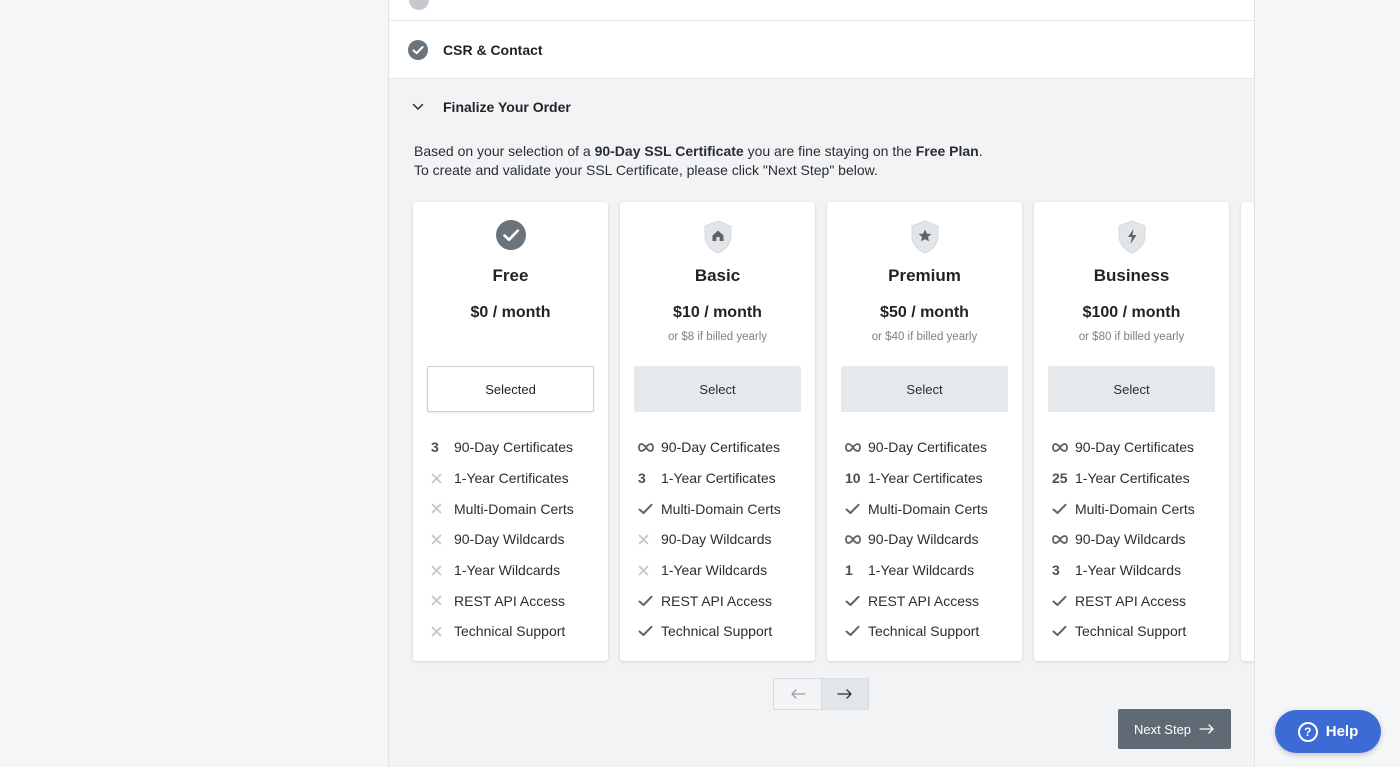 Image resolution: width=1400 pixels, height=767 pixels. What do you see at coordinates (947, 151) in the screenshot?
I see `intro-plan-name: Free Plan` at bounding box center [947, 151].